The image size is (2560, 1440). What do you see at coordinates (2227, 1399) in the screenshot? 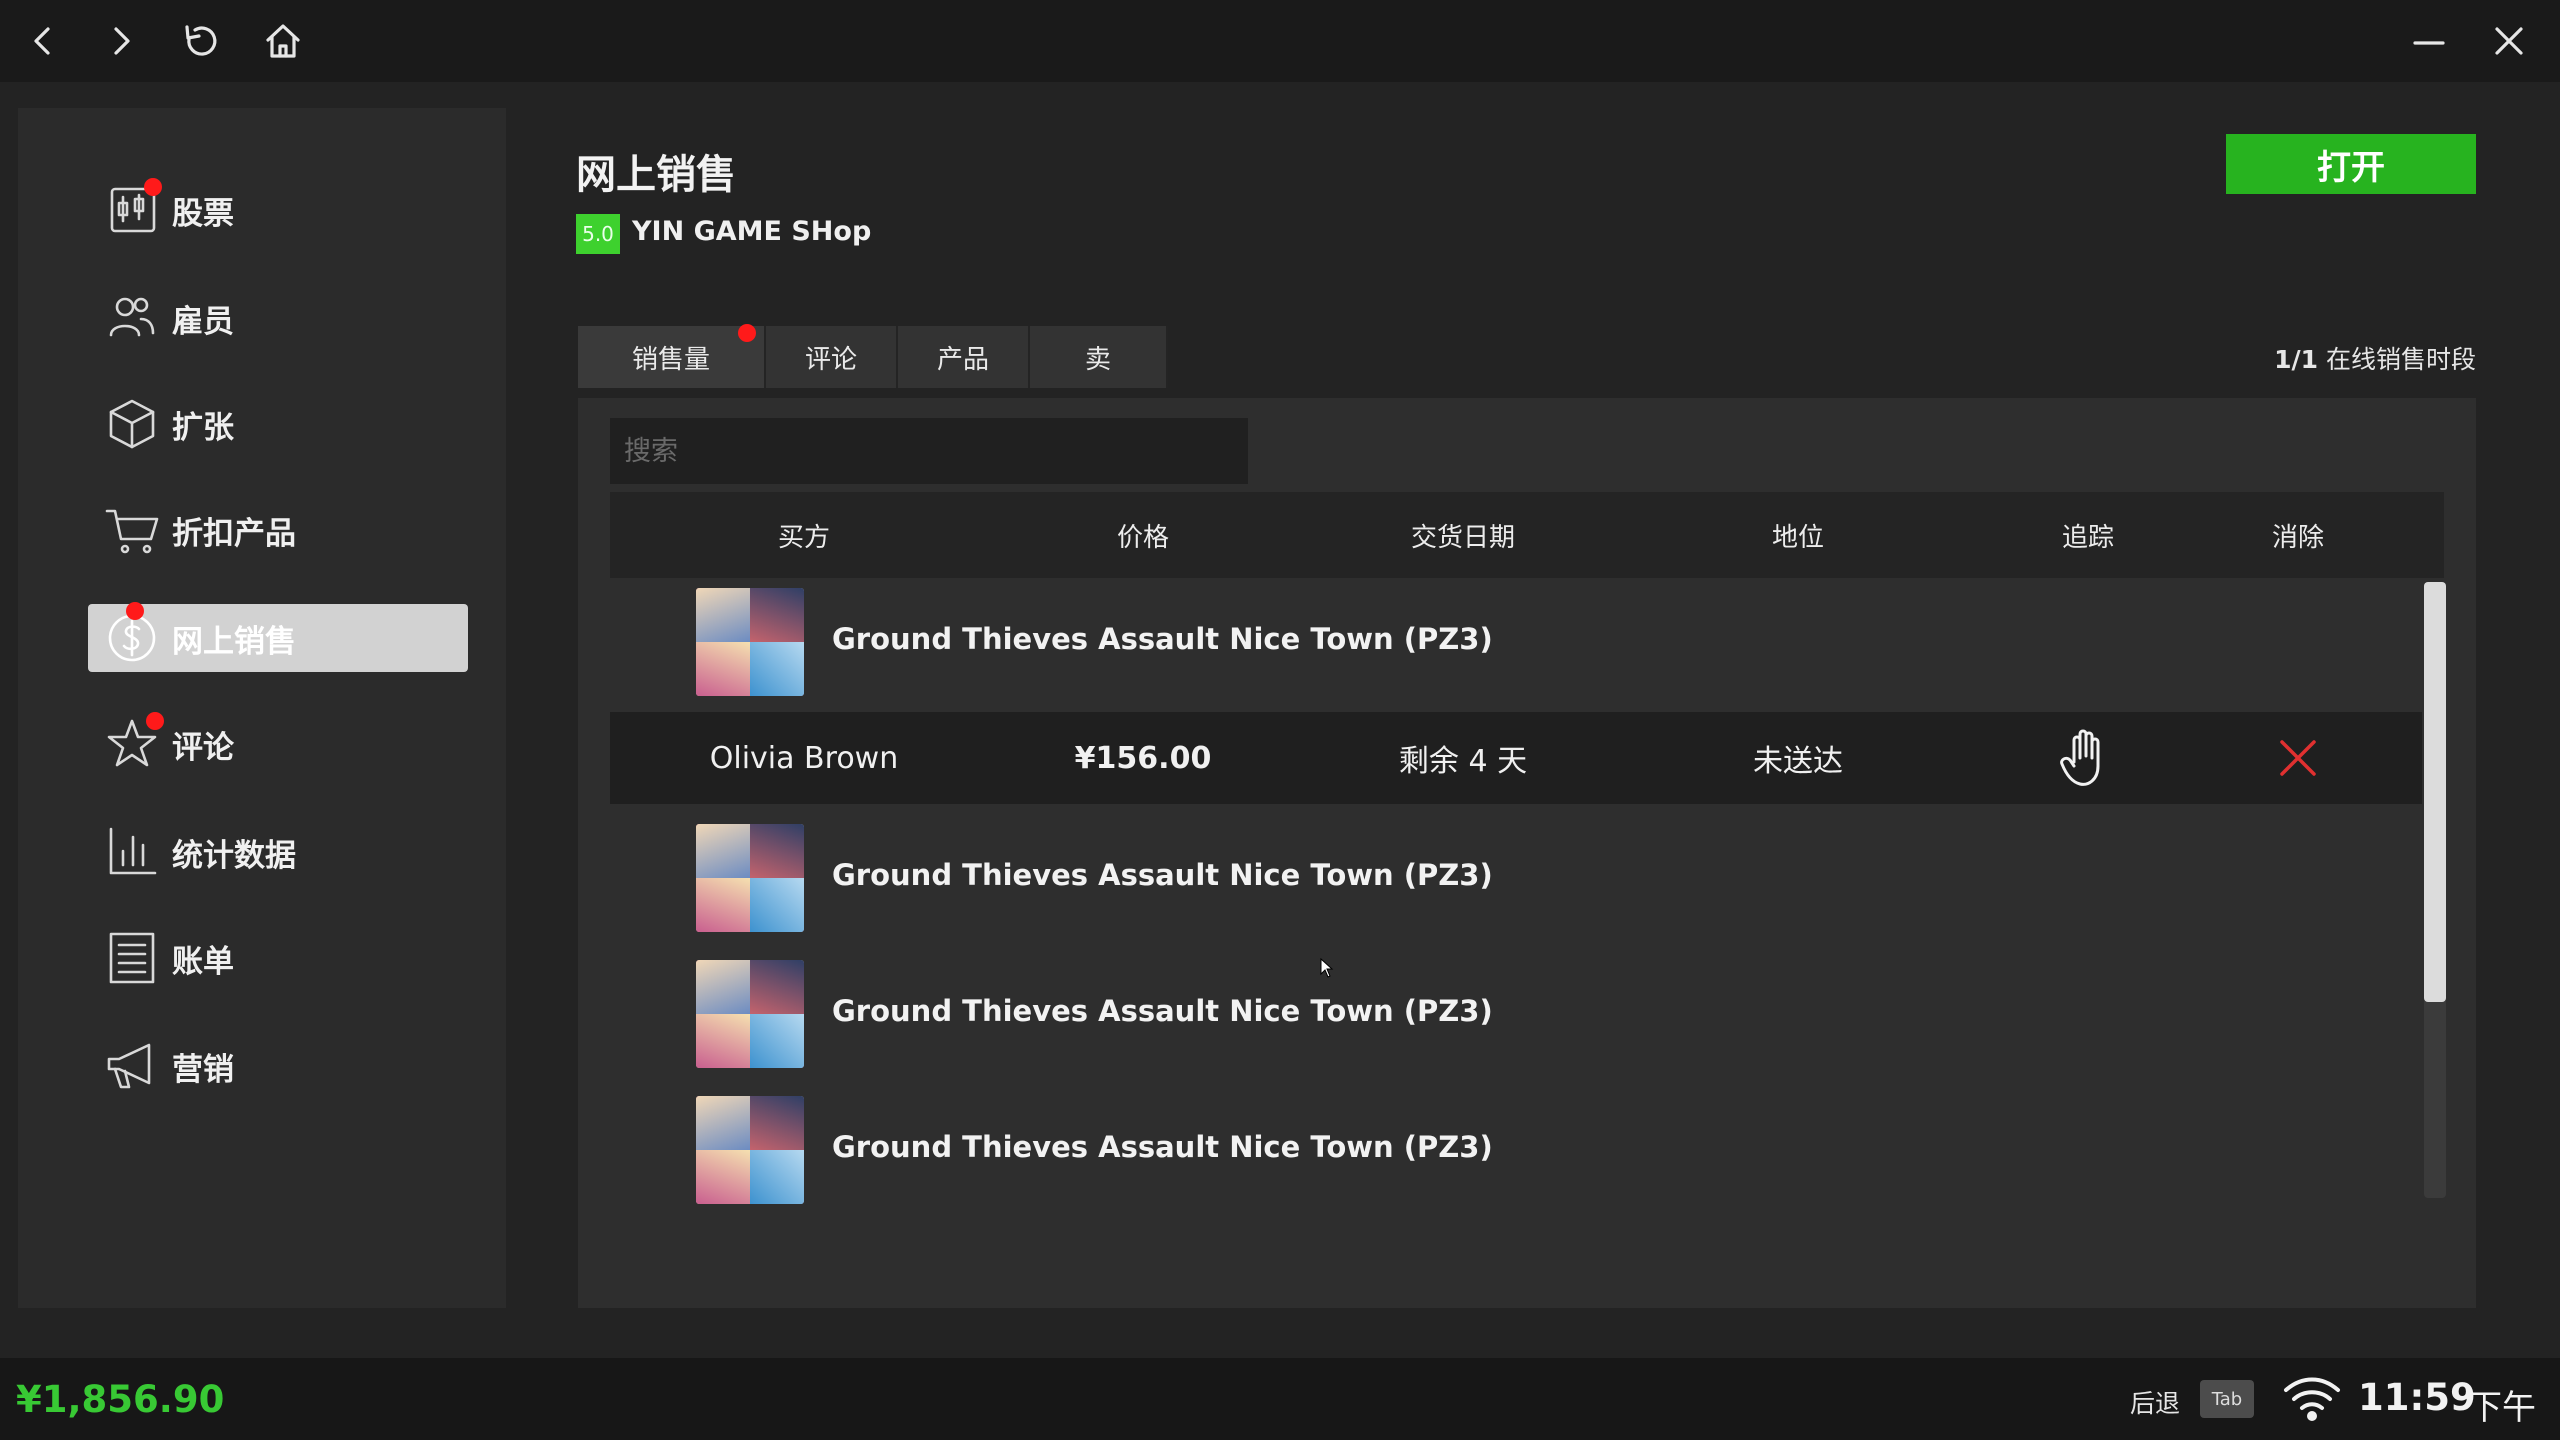
I see `tab-key-hint: Tab` at bounding box center [2227, 1399].